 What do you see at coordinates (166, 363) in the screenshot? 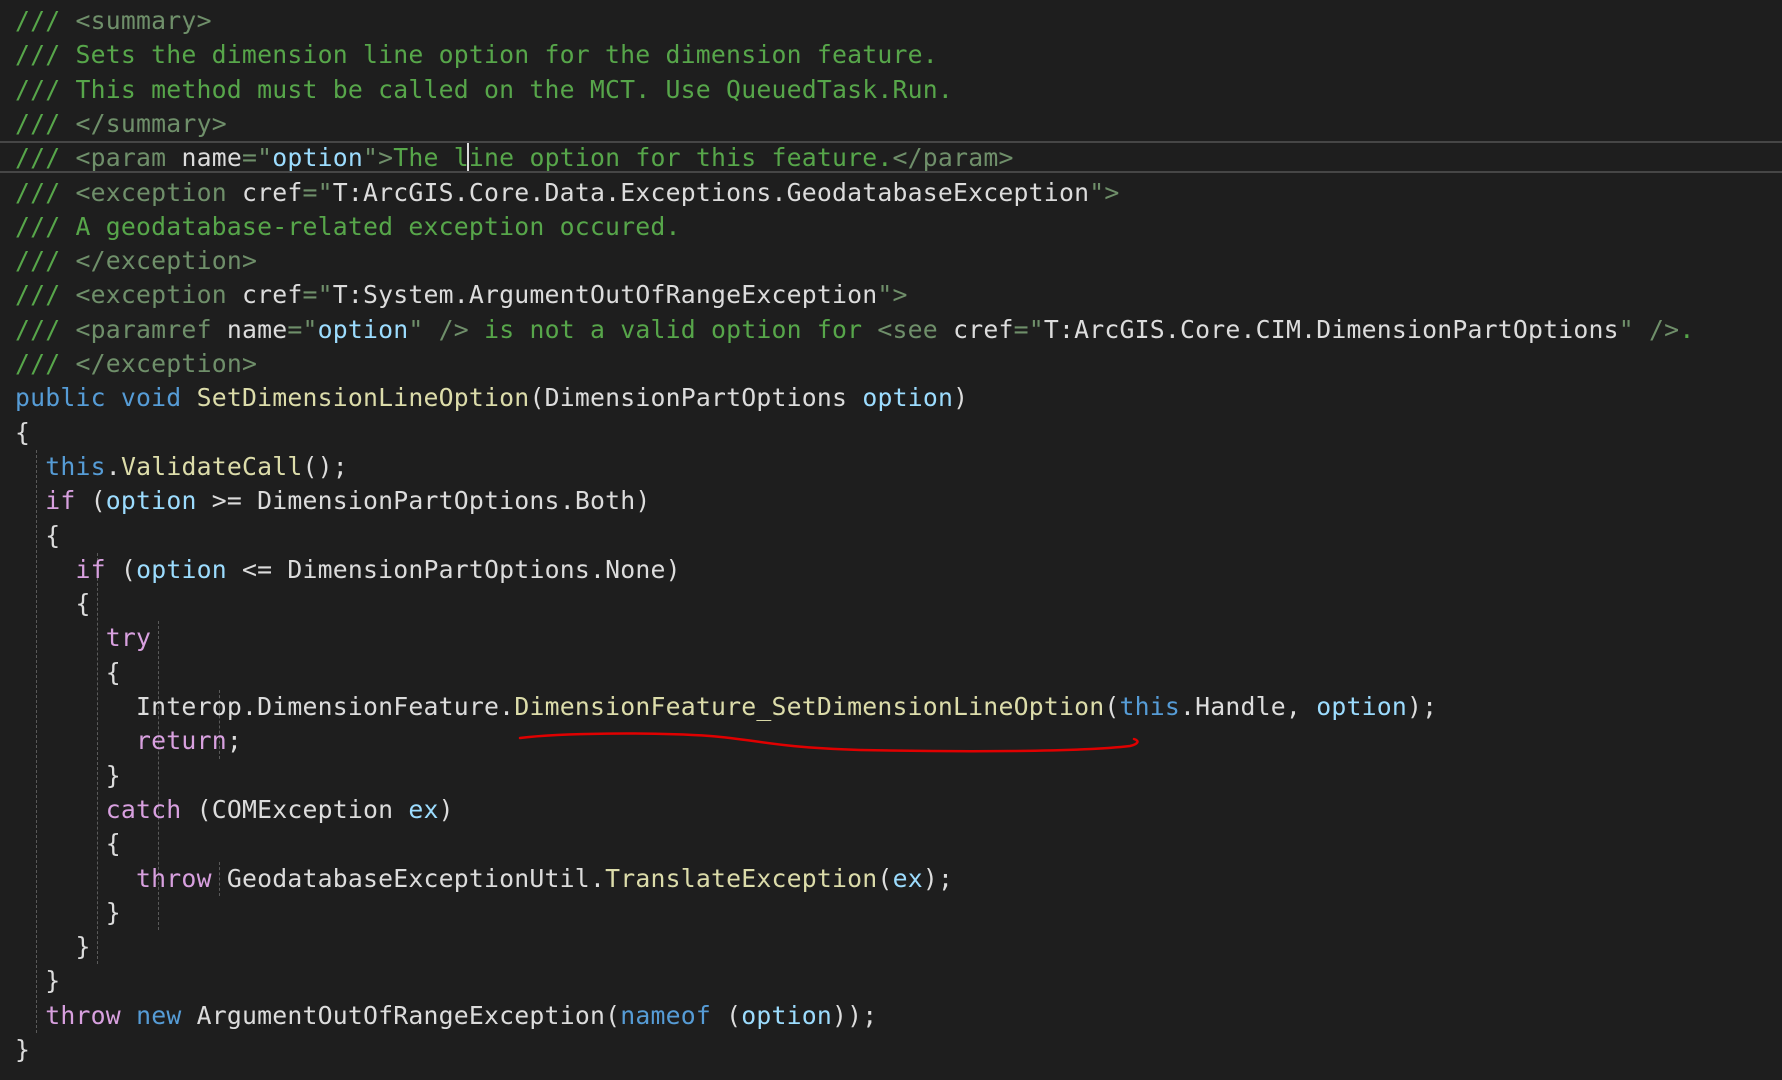
I see `code-token-xmltag: </exception>` at bounding box center [166, 363].